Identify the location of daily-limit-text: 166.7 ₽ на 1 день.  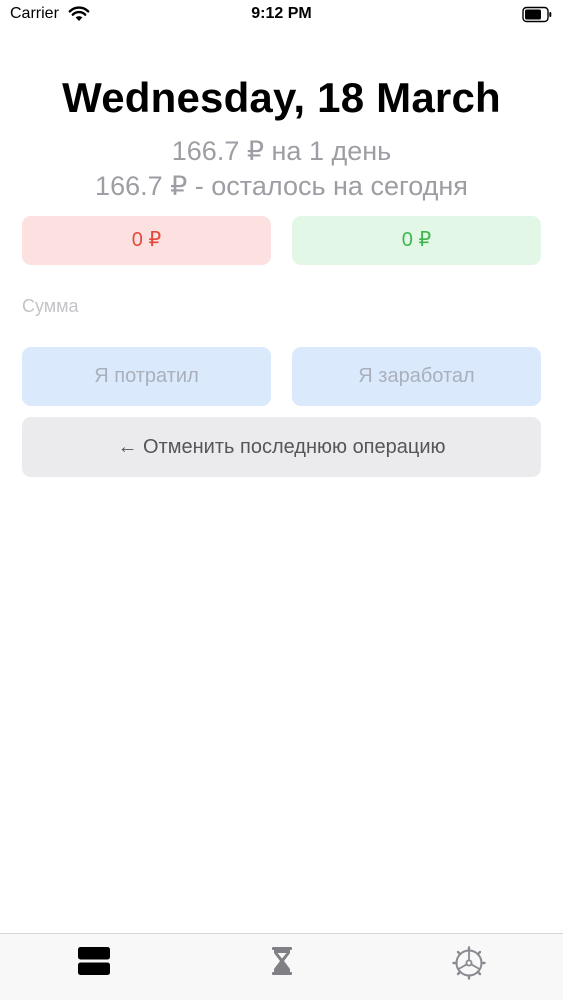
(281, 151).